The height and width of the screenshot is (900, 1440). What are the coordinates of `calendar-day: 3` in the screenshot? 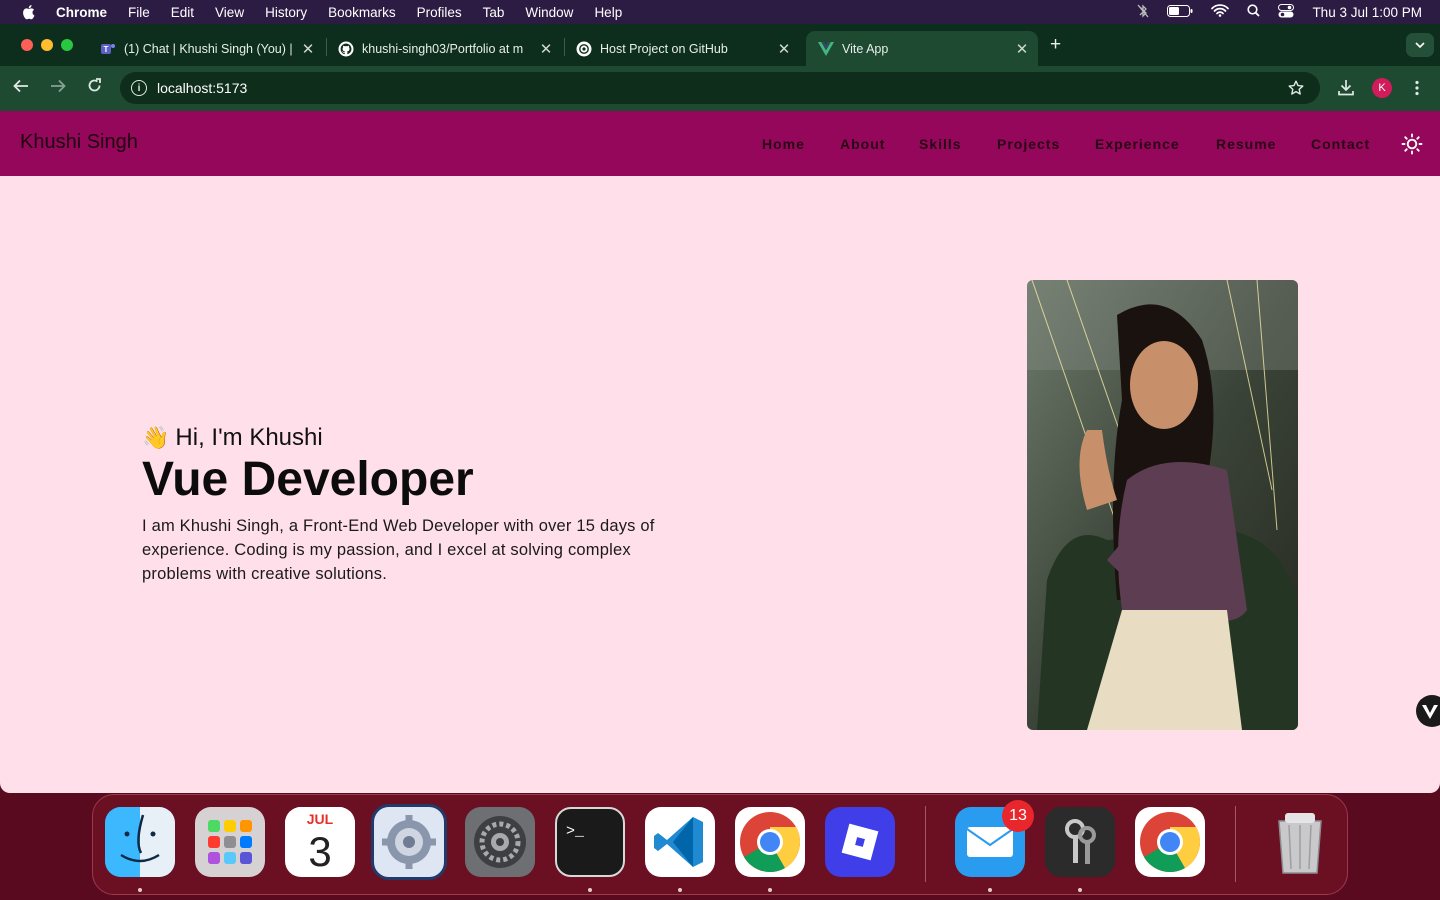 It's located at (320, 851).